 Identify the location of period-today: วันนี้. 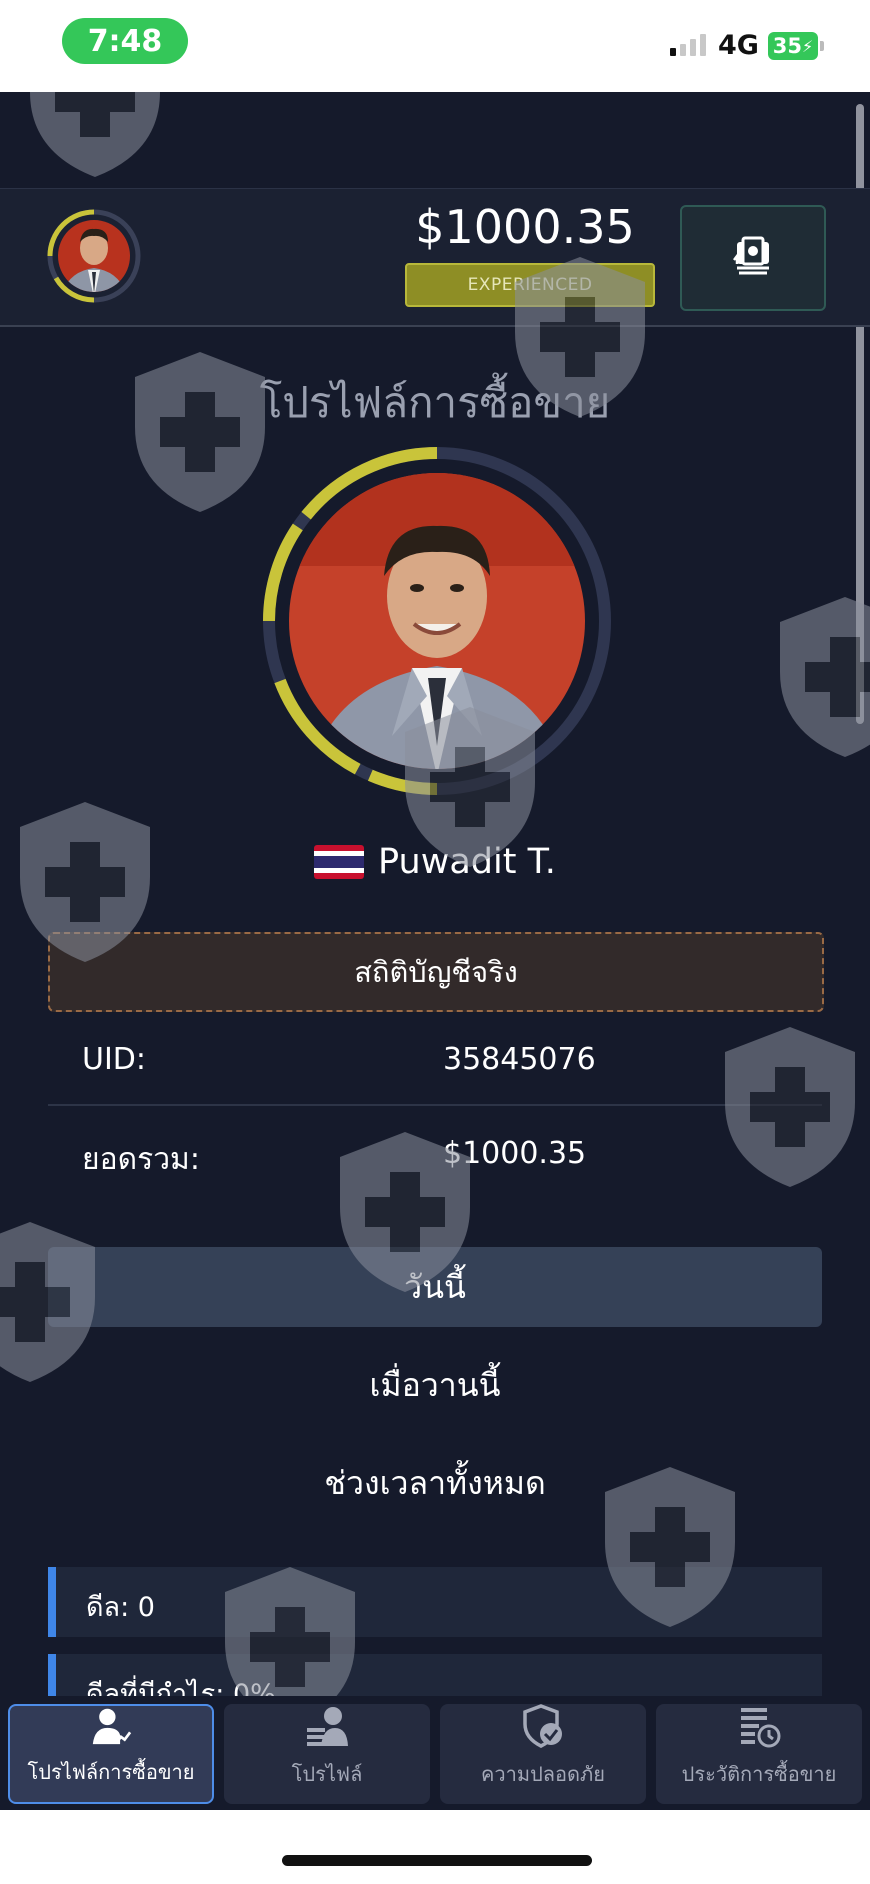
(435, 1287).